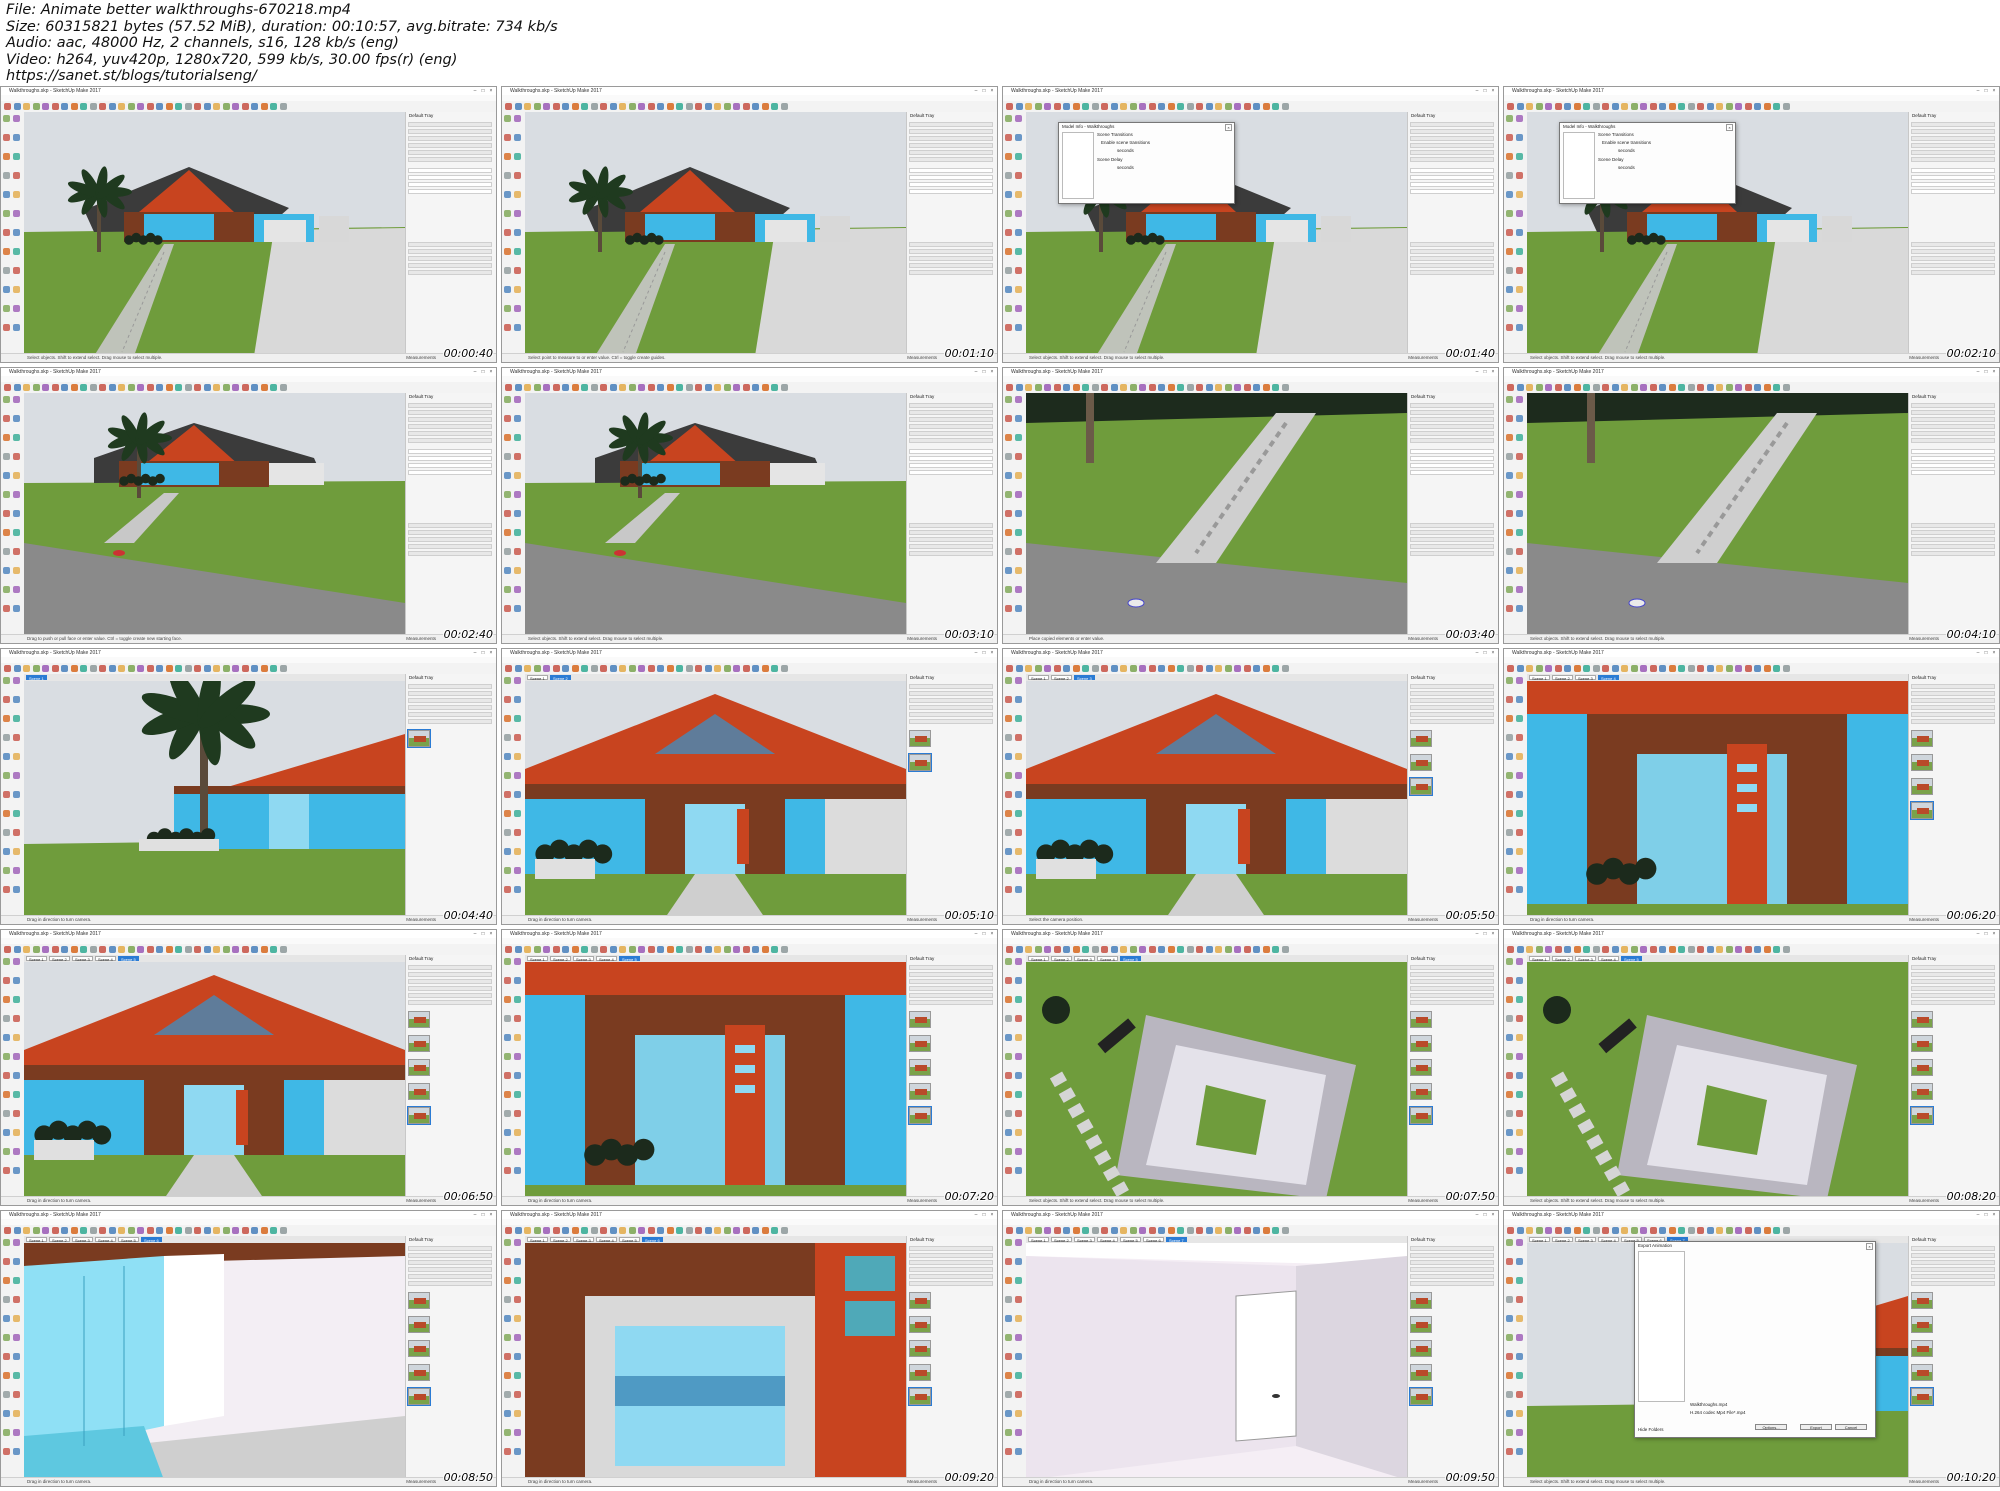 The height and width of the screenshot is (1491, 2000). Describe the element at coordinates (1978, 91) in the screenshot. I see `minimize-button: –` at that location.